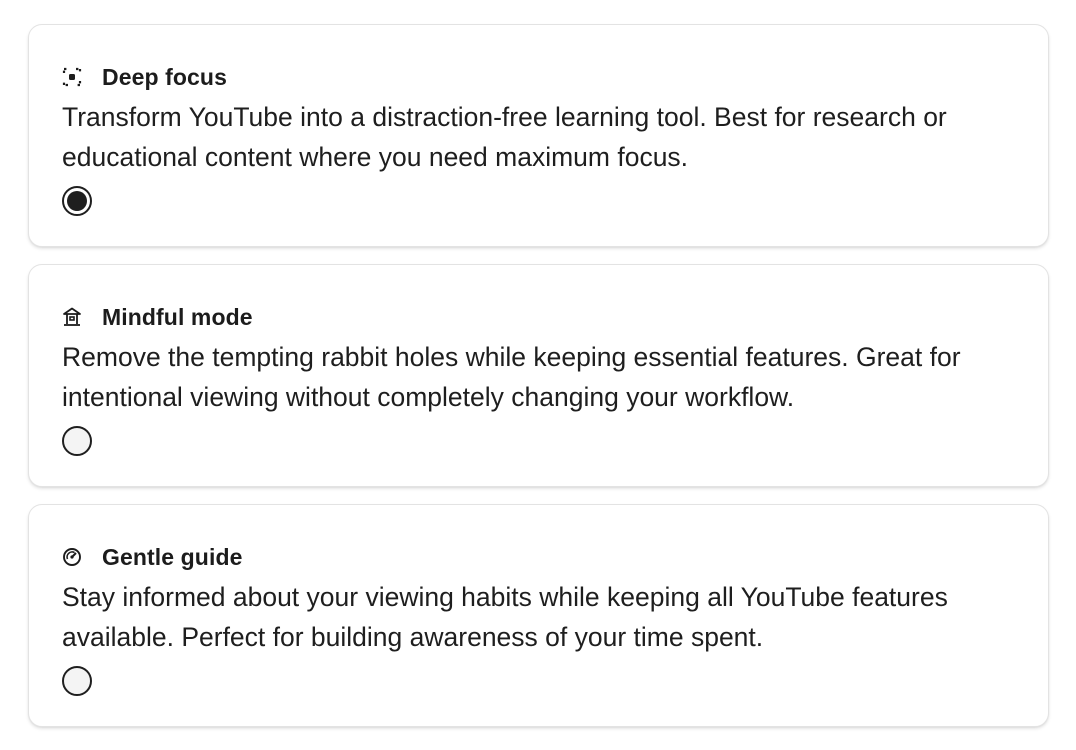 The image size is (1076, 750). I want to click on option-radio-deep-focus, so click(77, 201).